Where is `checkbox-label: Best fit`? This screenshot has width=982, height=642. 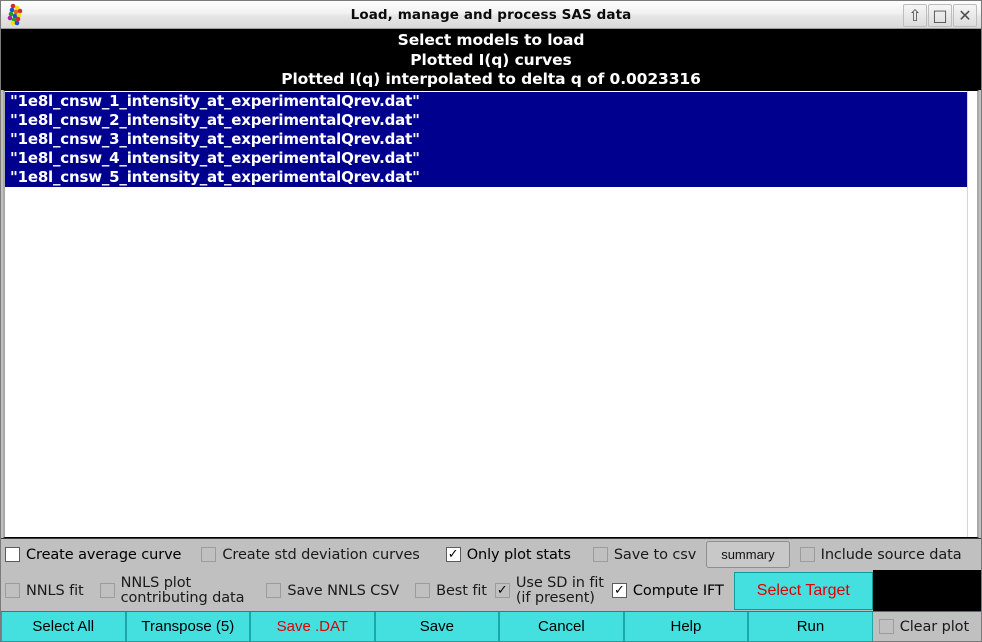 checkbox-label: Best fit is located at coordinates (461, 590).